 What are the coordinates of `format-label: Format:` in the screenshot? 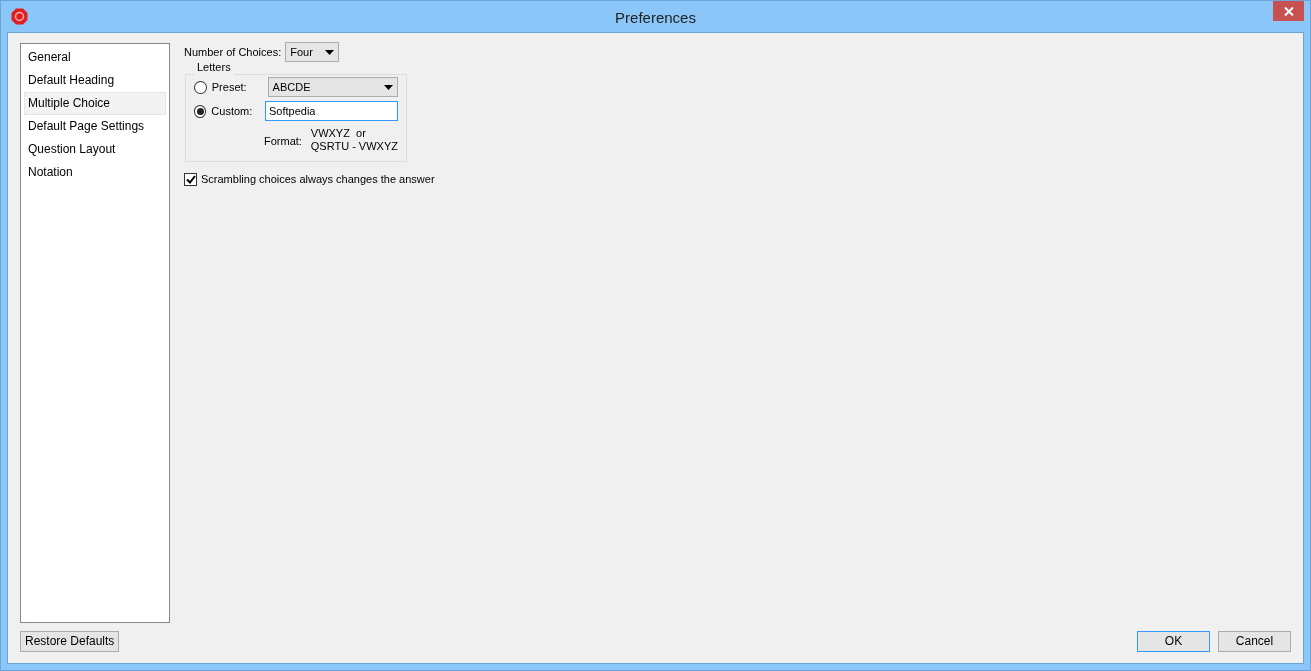 It's located at (283, 141).